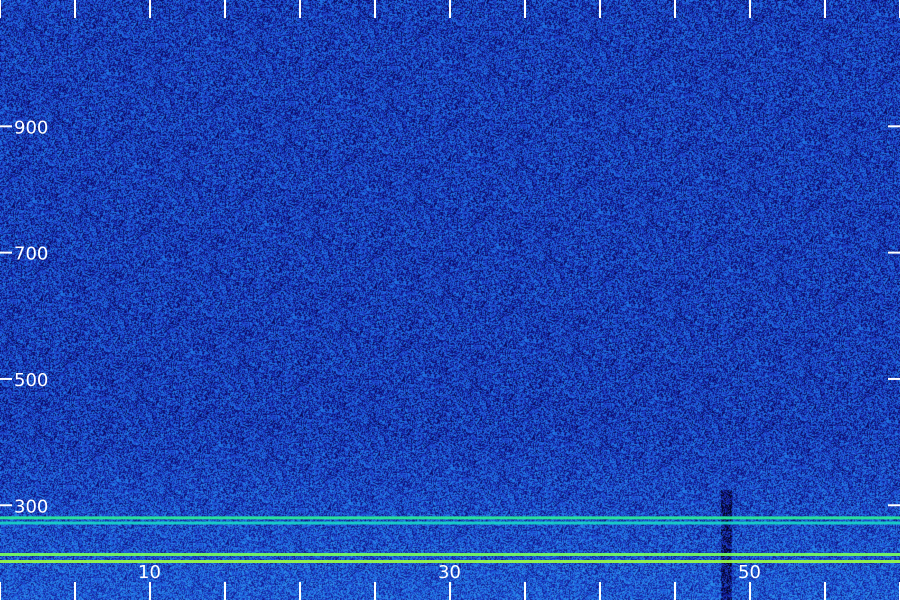 This screenshot has height=600, width=900. I want to click on x-tick-label-50: 50, so click(749, 572).